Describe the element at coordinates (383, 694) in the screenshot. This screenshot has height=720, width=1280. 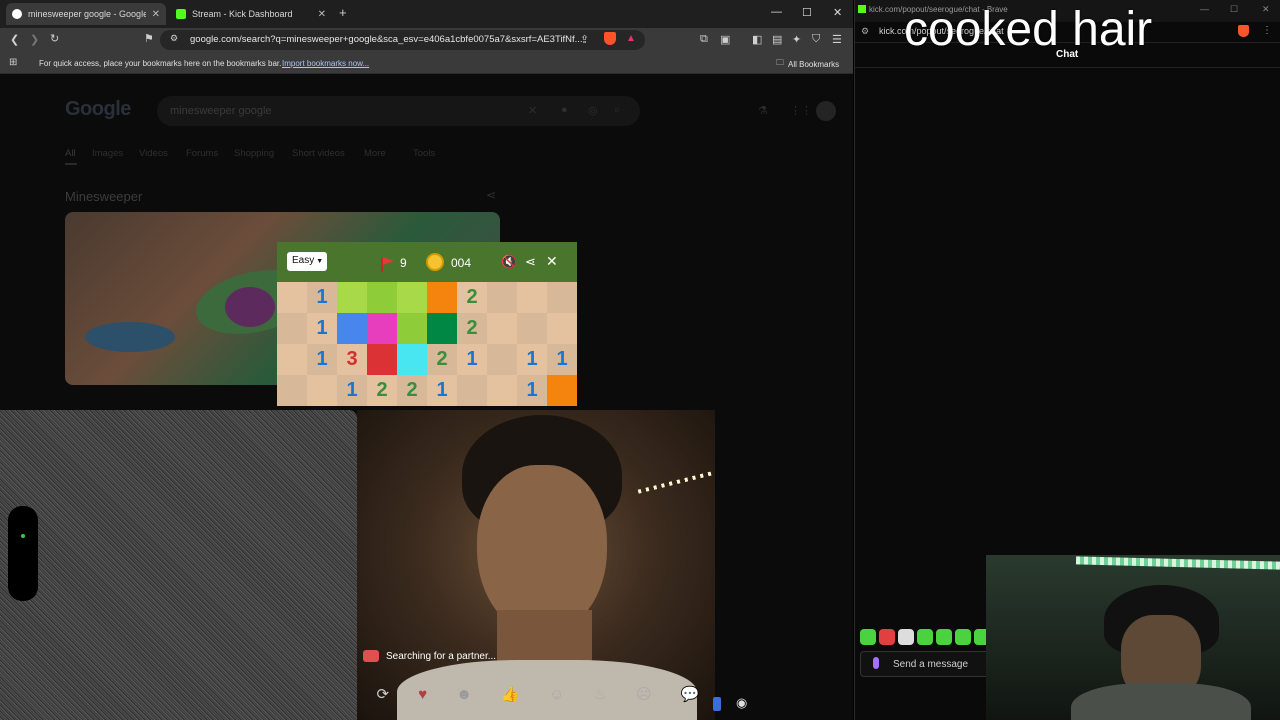
I see `refresh-icon: ⟳` at that location.